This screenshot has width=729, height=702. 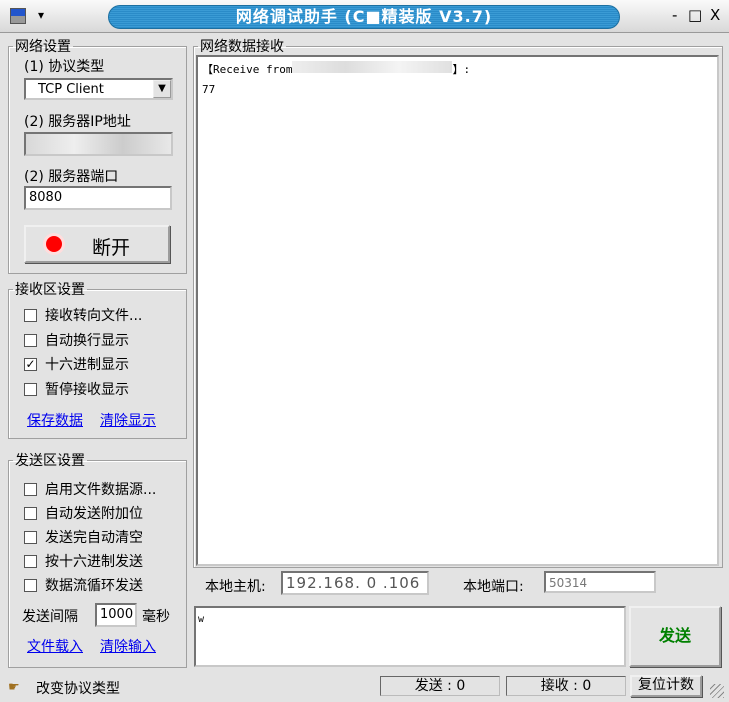 I want to click on connection-status-icon, so click(x=54, y=244).